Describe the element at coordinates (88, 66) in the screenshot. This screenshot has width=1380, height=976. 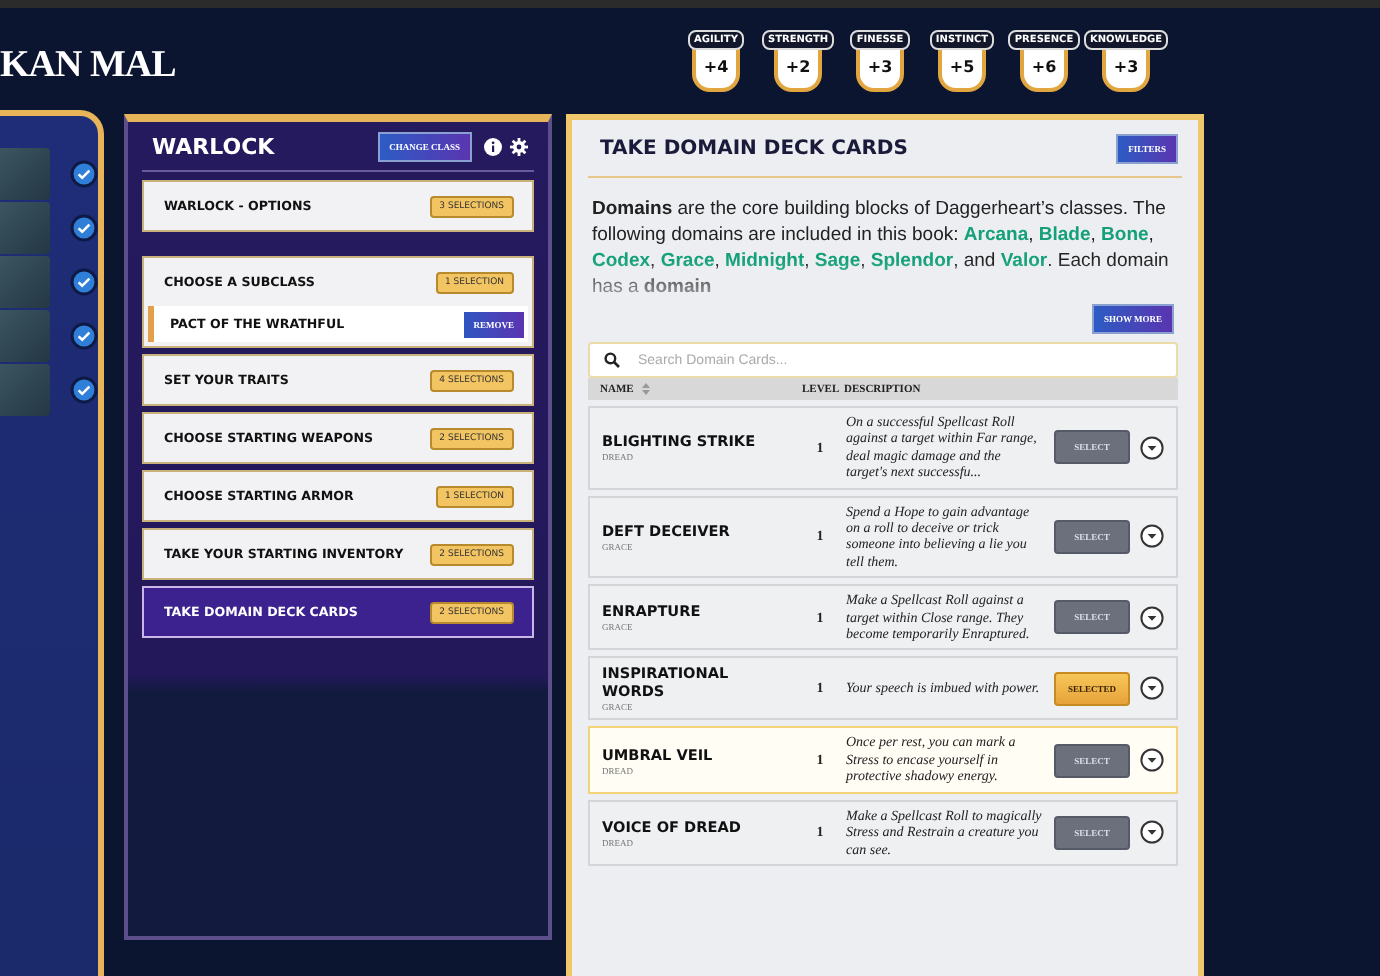
I see `character-name: KAN MAL` at that location.